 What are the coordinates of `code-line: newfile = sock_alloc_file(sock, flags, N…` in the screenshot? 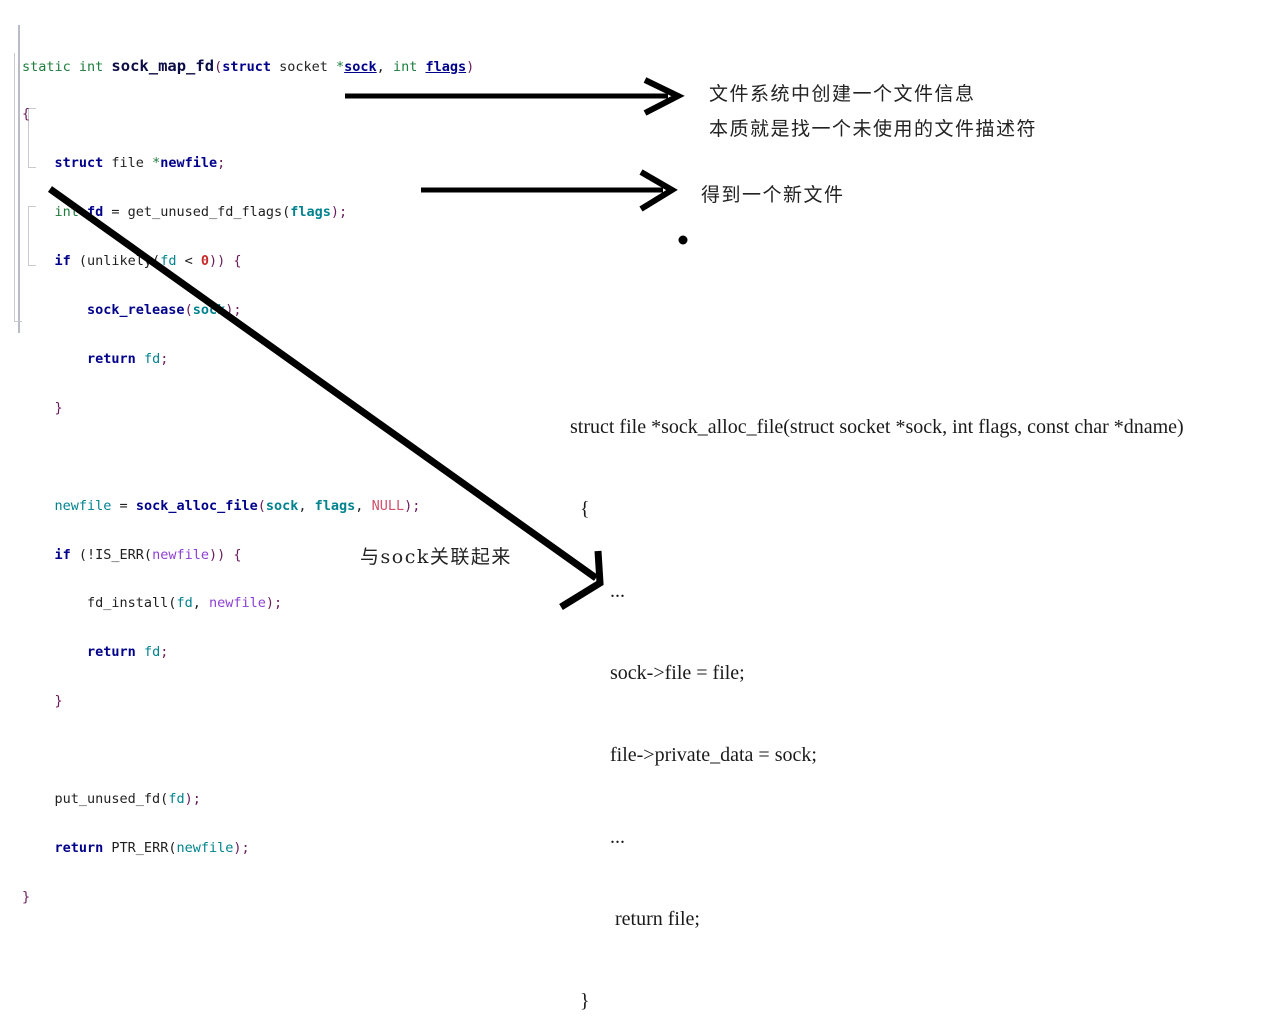 It's located at (248, 506).